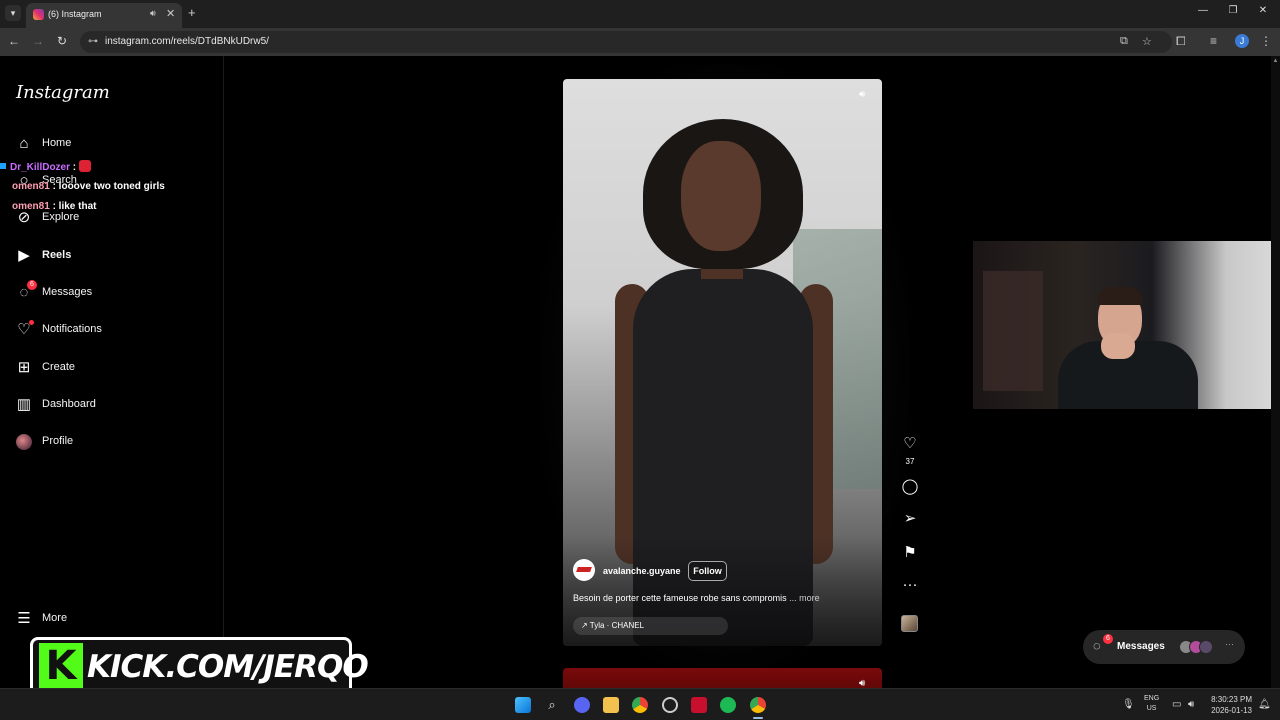  Describe the element at coordinates (552, 705) in the screenshot. I see `search-icon: ⌕` at that location.